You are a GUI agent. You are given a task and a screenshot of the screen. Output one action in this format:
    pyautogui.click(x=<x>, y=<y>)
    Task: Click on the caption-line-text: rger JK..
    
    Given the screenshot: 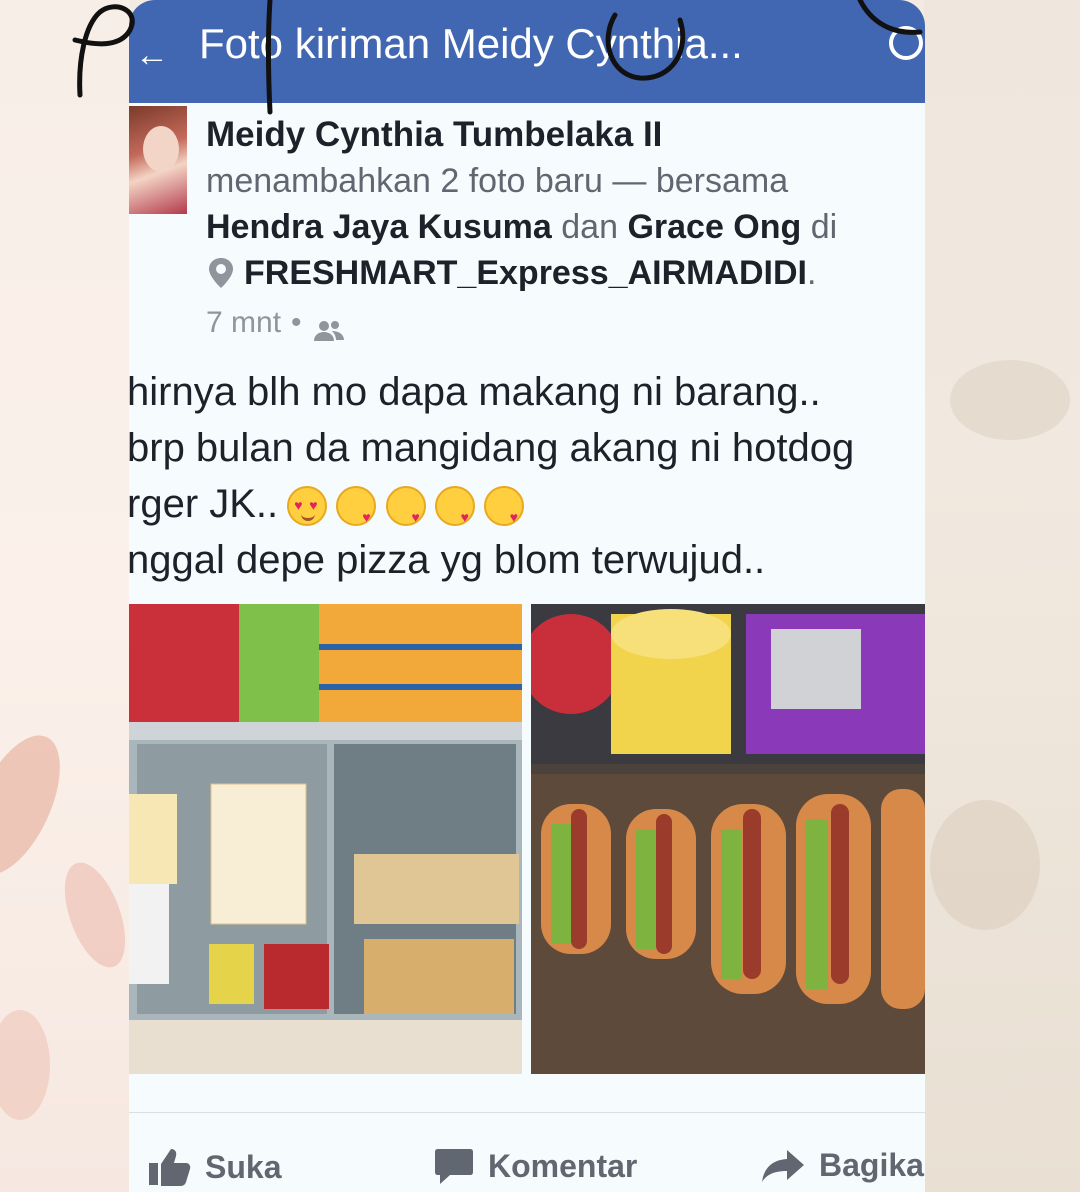 What is the action you would take?
    pyautogui.click(x=204, y=504)
    